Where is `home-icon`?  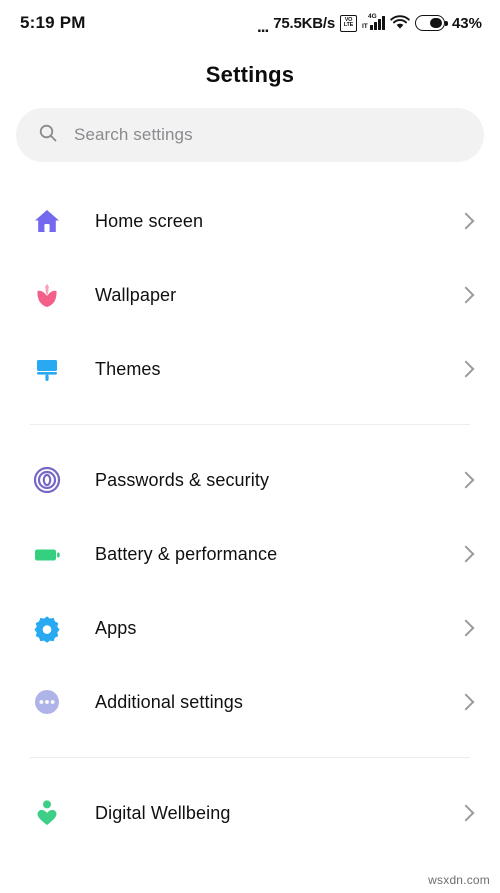 home-icon is located at coordinates (47, 221).